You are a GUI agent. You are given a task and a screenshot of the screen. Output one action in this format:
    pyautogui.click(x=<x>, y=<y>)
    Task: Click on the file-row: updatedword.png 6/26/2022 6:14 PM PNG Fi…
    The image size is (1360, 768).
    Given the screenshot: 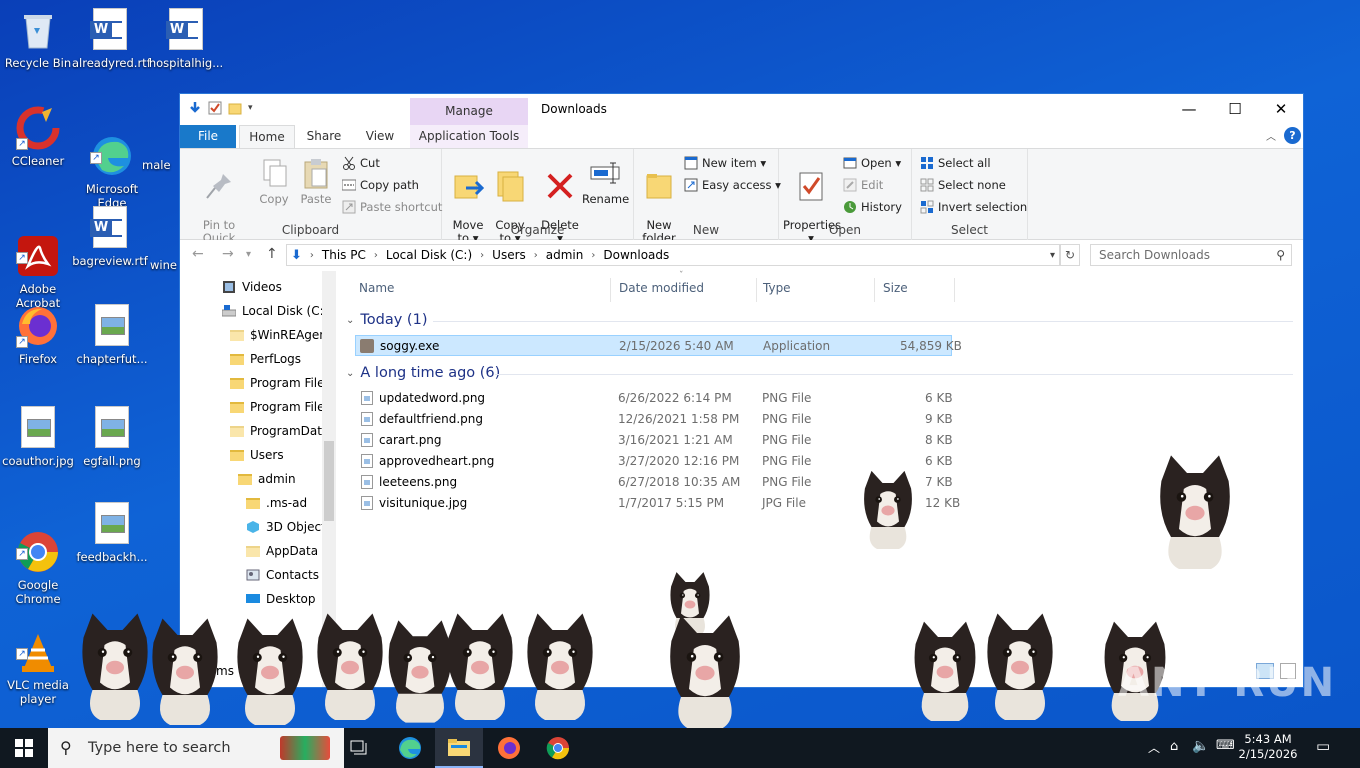 What is the action you would take?
    pyautogui.click(x=654, y=398)
    